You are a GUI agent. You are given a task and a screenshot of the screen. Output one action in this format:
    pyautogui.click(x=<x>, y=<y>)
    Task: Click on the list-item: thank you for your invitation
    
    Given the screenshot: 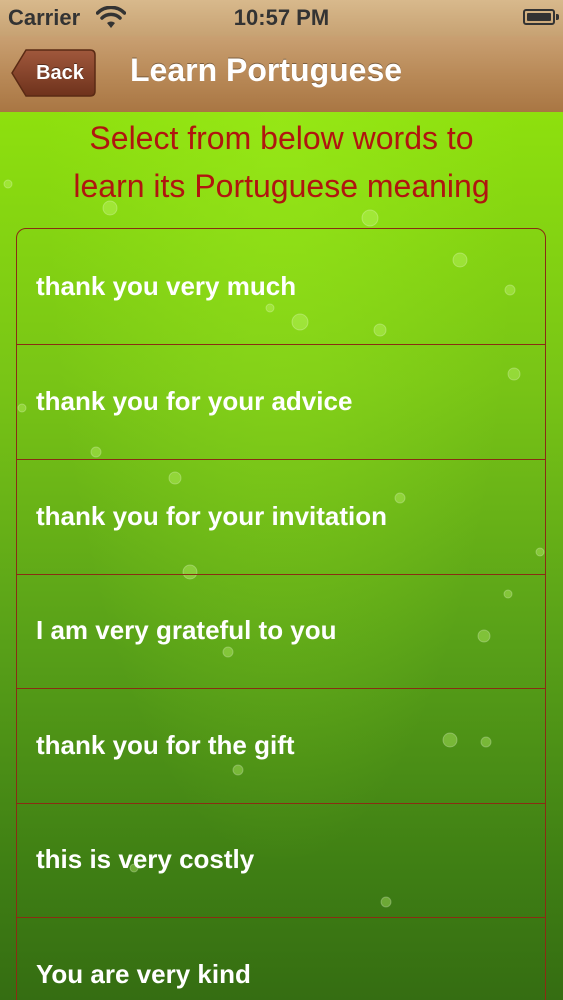 What is the action you would take?
    pyautogui.click(x=281, y=517)
    